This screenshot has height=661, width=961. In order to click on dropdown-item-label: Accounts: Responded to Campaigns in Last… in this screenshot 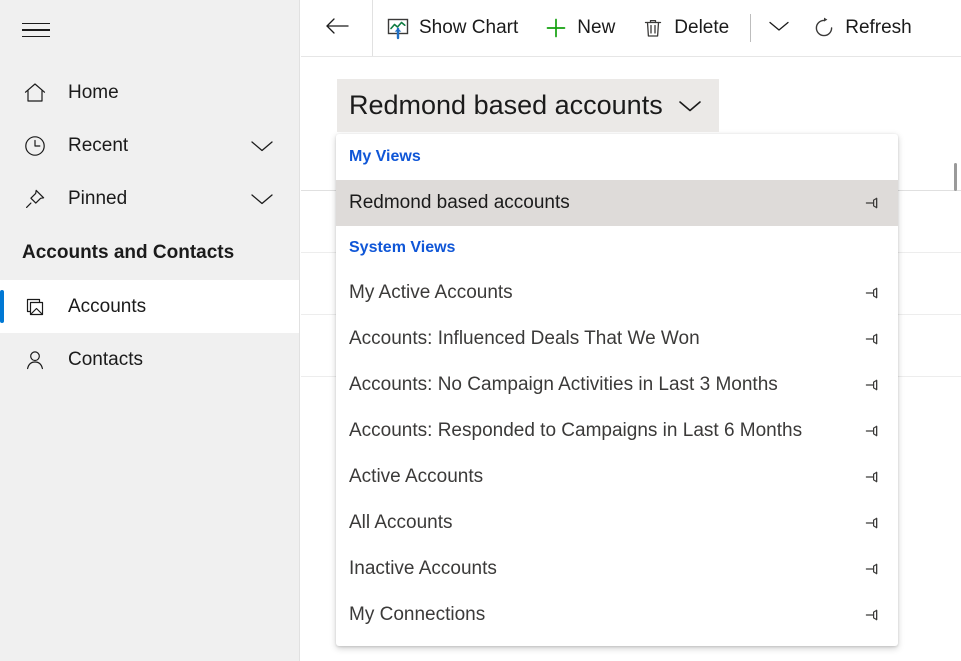, I will do `click(576, 430)`.